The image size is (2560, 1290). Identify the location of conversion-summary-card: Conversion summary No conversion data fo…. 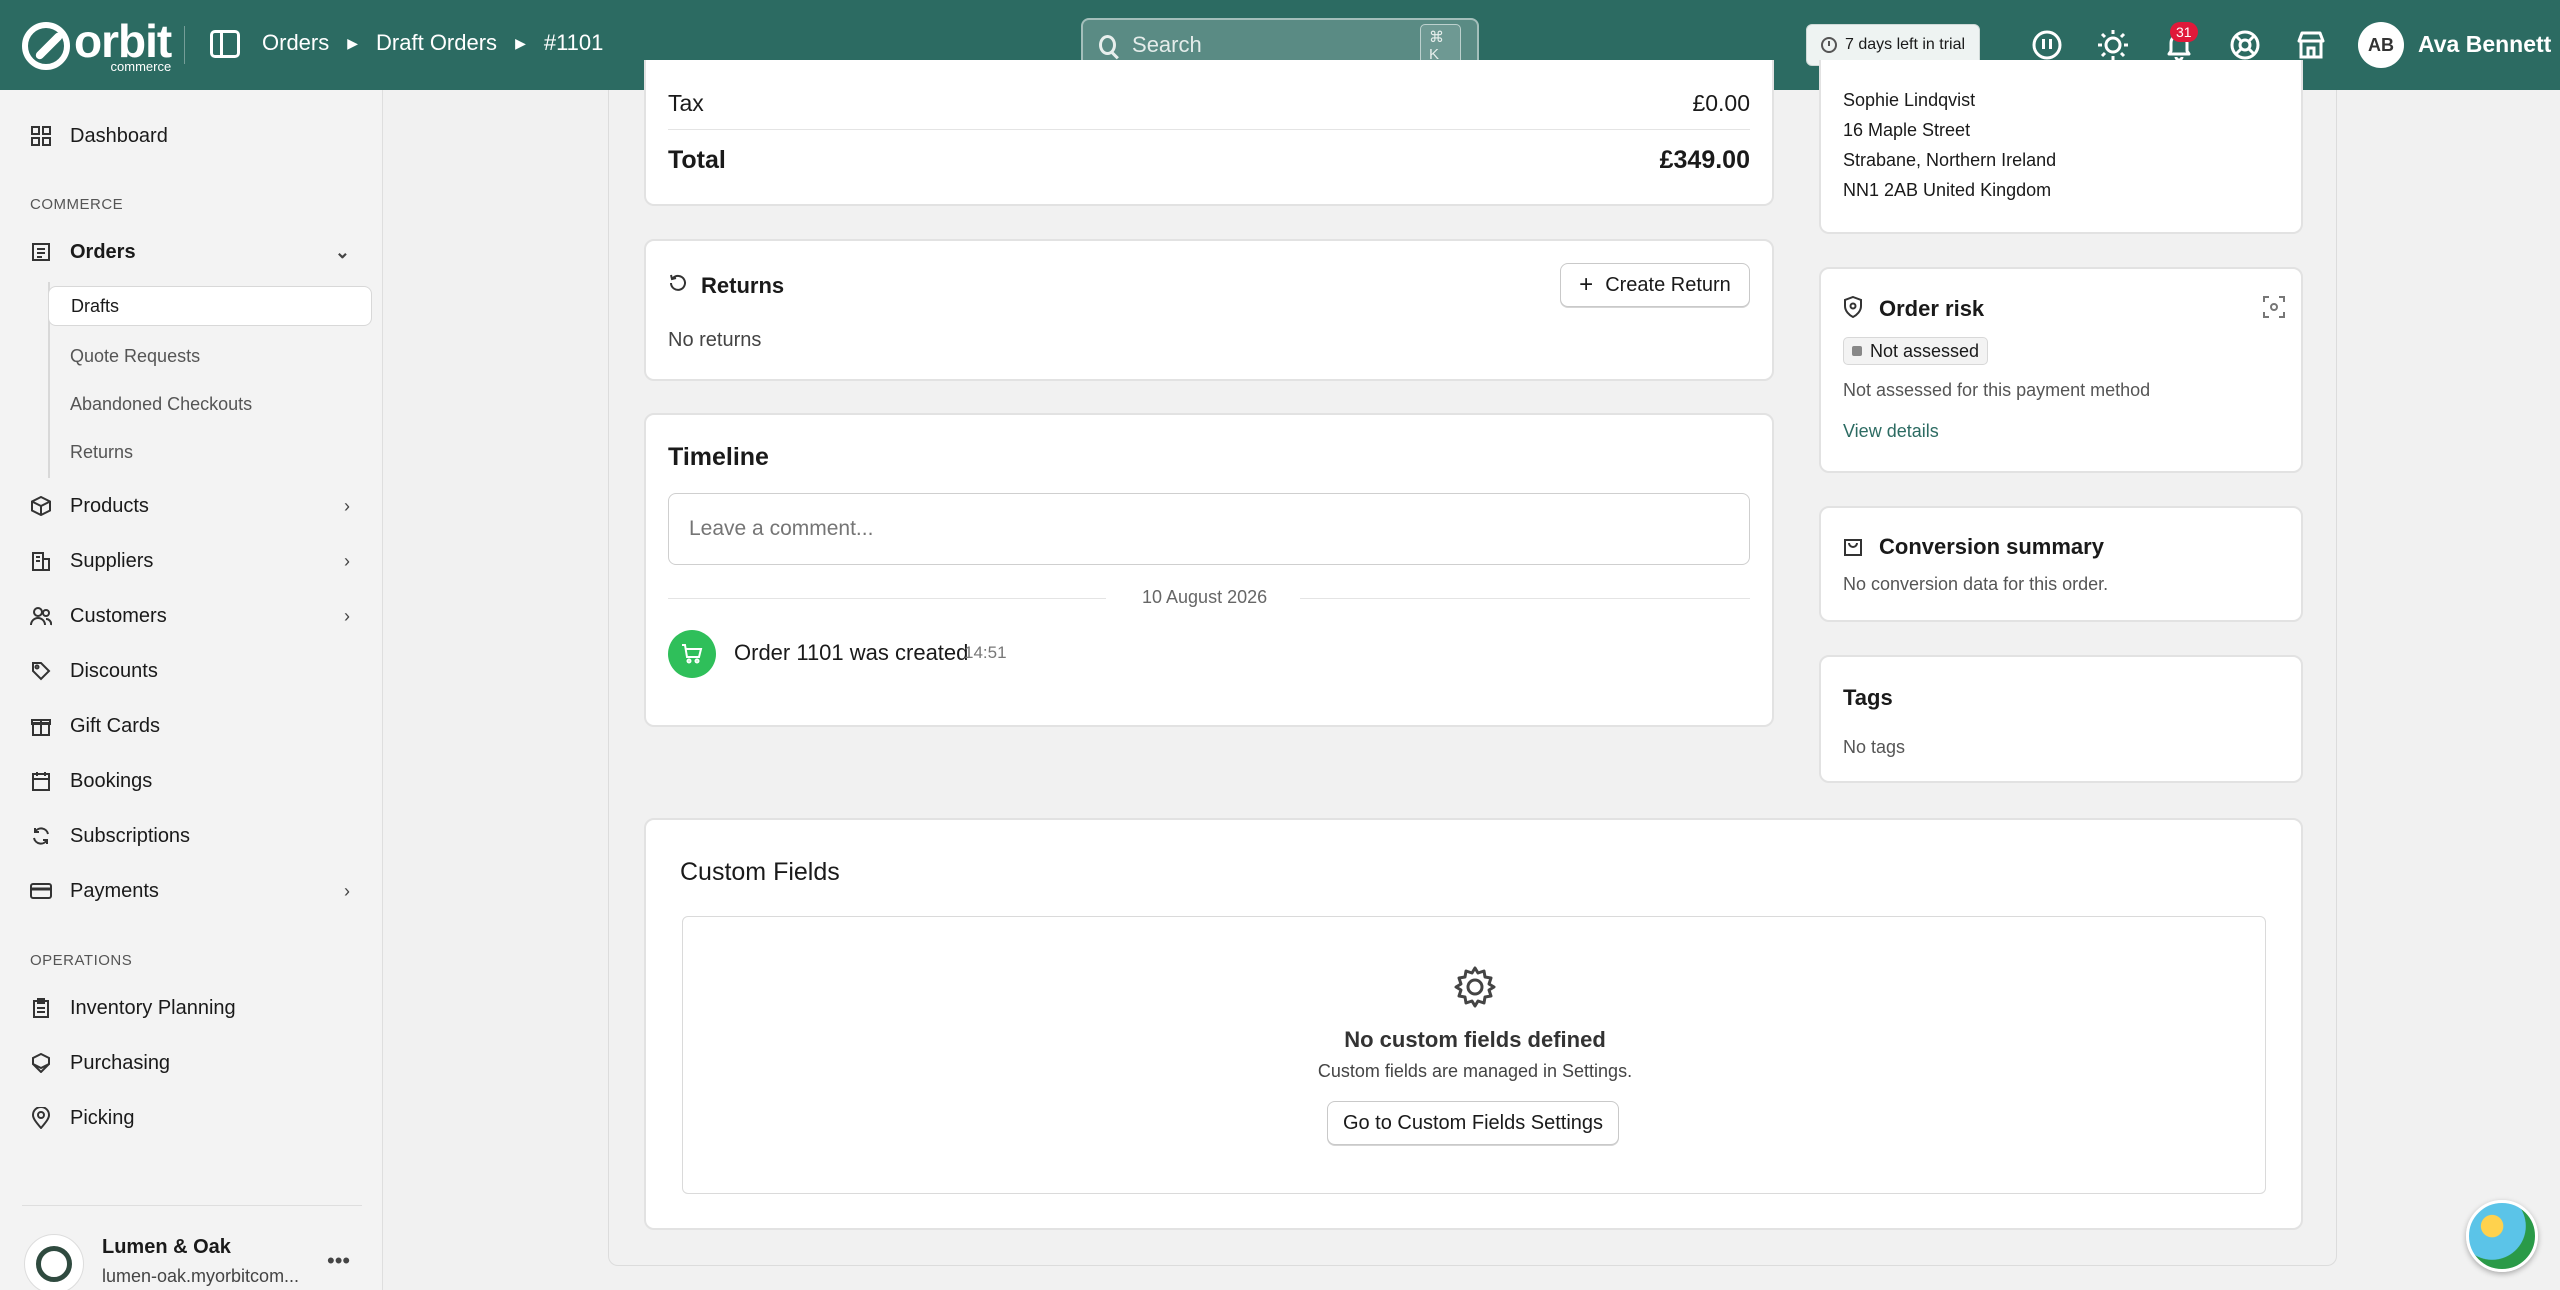
(2061, 564).